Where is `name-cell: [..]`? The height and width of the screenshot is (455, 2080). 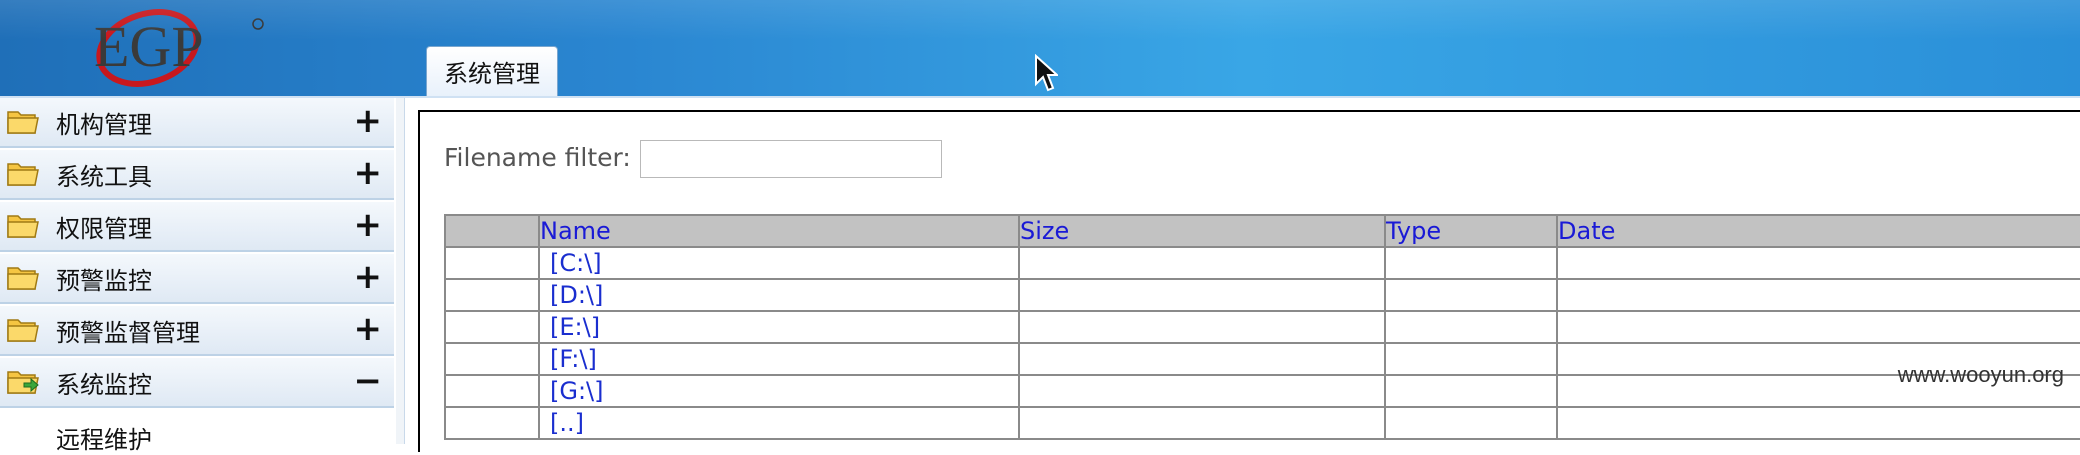 name-cell: [..] is located at coordinates (779, 423).